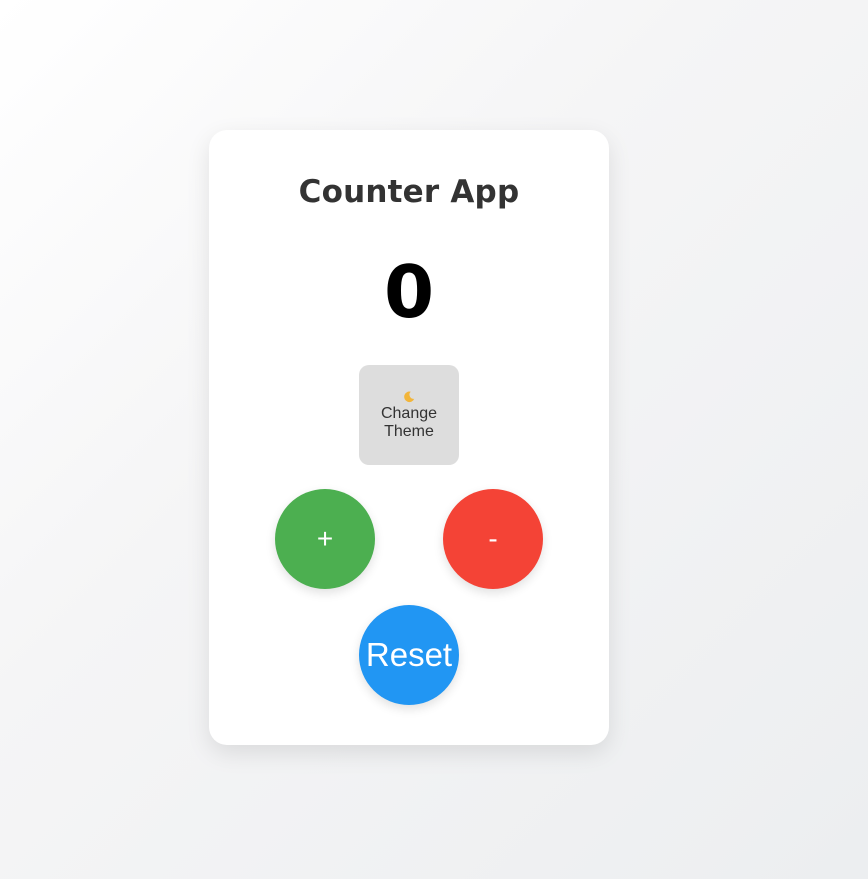 The width and height of the screenshot is (868, 879). What do you see at coordinates (325, 539) in the screenshot?
I see `increment-button: +` at bounding box center [325, 539].